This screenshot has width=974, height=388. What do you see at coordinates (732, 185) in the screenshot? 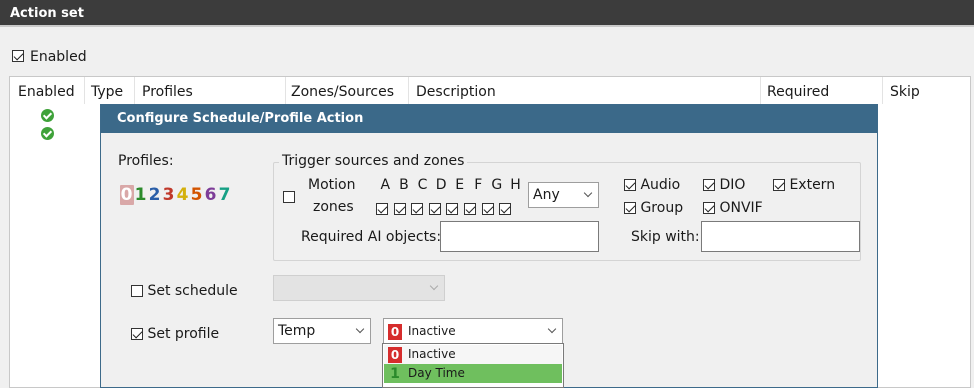
I see `dio-label: DIO` at bounding box center [732, 185].